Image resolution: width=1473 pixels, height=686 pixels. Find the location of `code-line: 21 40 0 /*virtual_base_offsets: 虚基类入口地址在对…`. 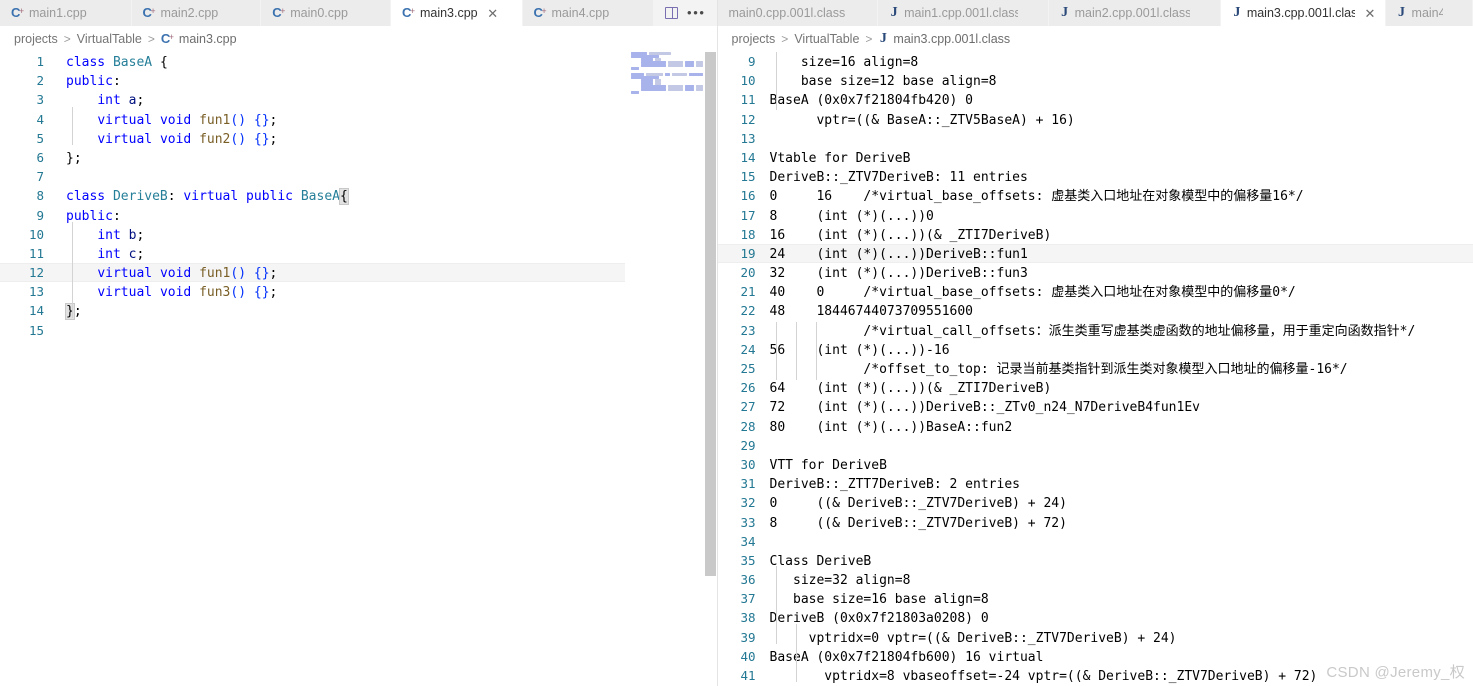

code-line: 21 40 0 /*virtual_base_offsets: 虚基类入口地址在对… is located at coordinates (1095, 291).